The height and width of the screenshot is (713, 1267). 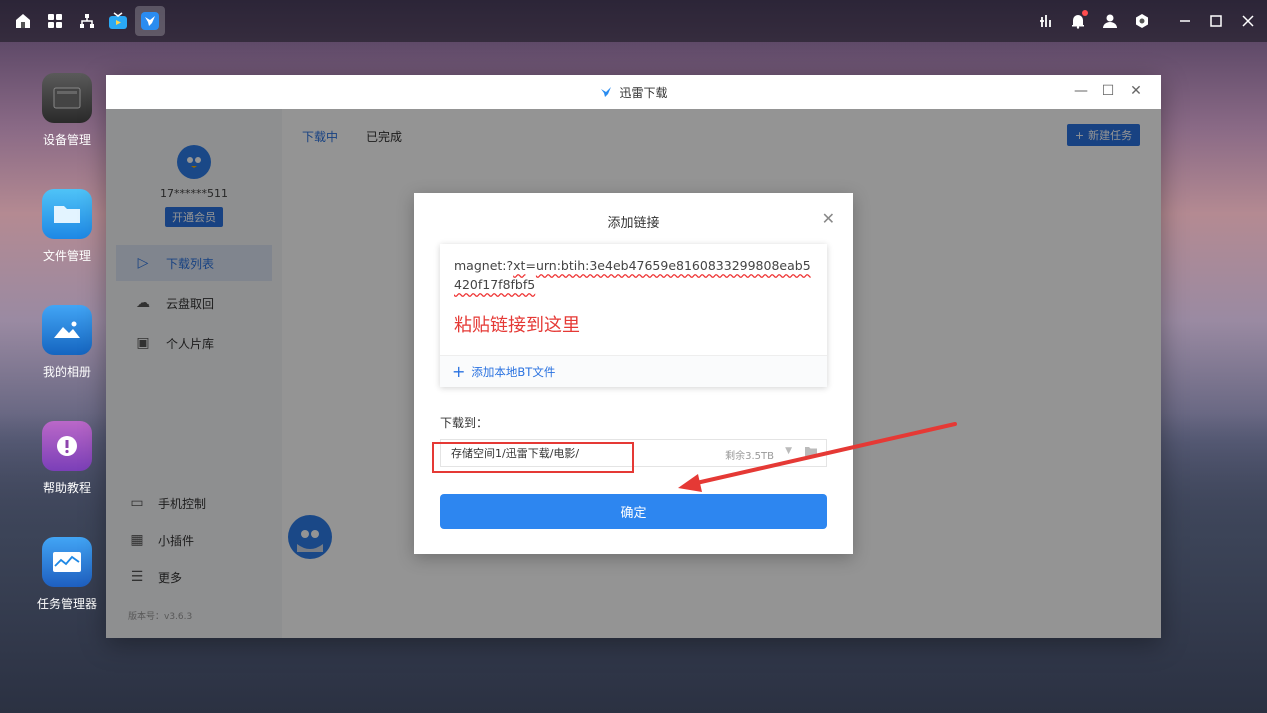 What do you see at coordinates (817, 457) in the screenshot?
I see `annotation-arrow` at bounding box center [817, 457].